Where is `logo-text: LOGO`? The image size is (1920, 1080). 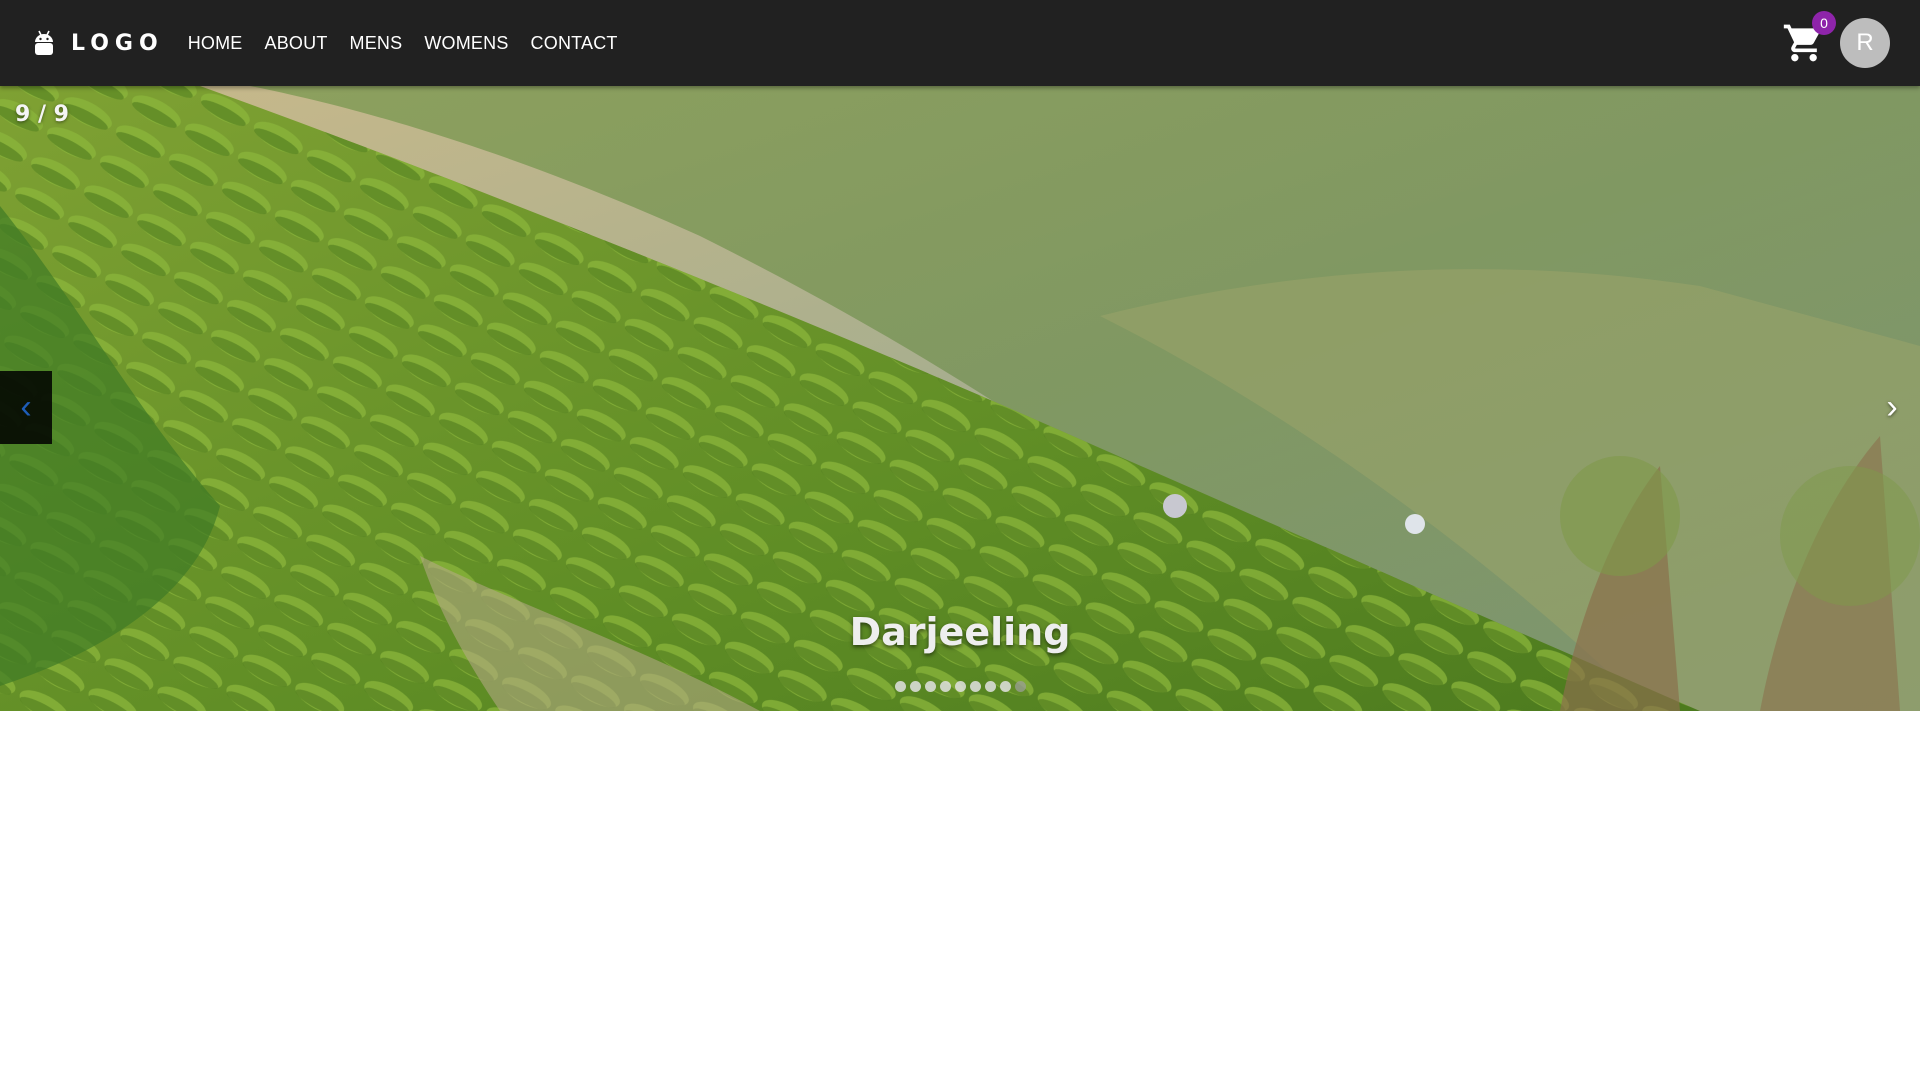 logo-text: LOGO is located at coordinates (117, 43).